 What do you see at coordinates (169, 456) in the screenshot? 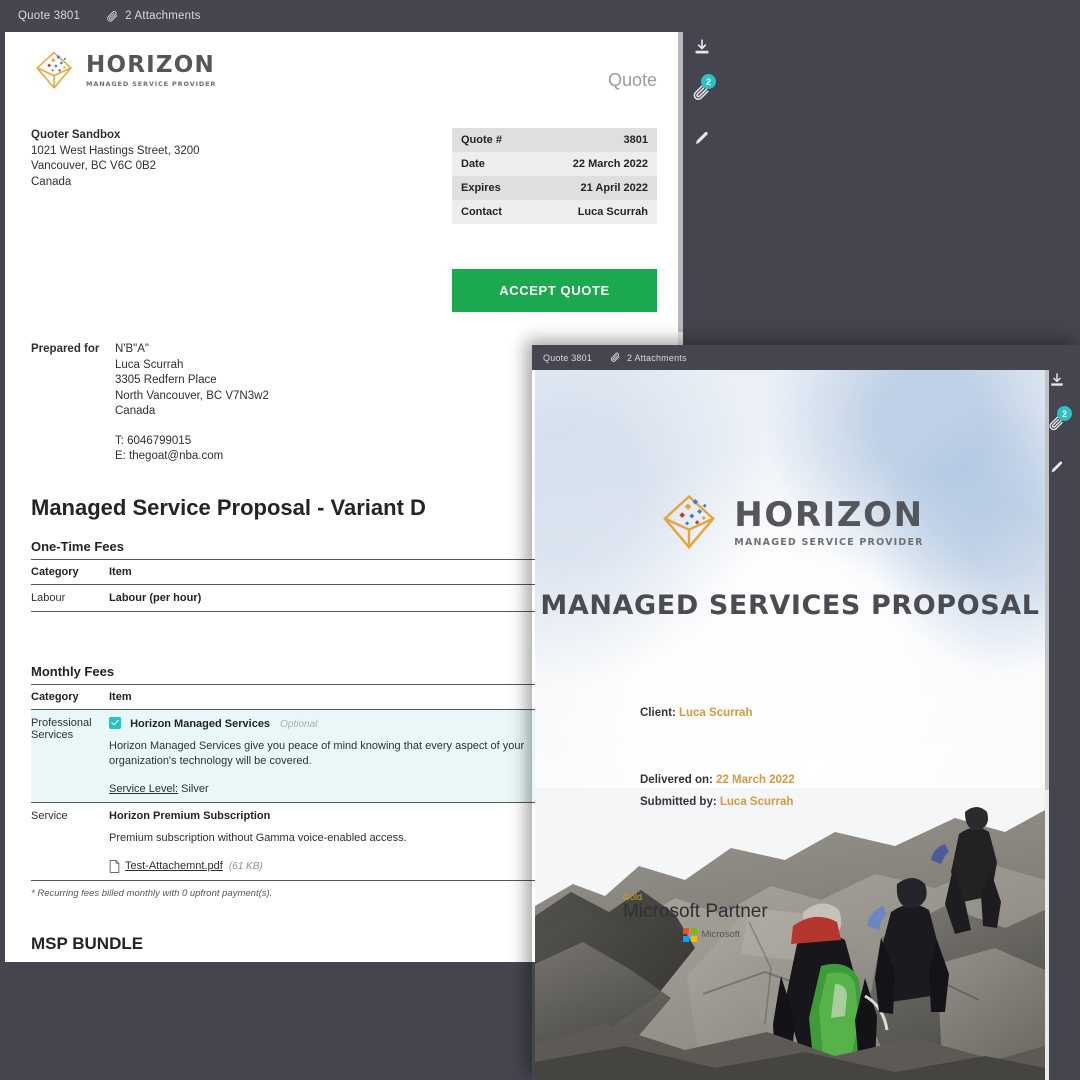
I see `client-email: E: thegoat@nba.com` at bounding box center [169, 456].